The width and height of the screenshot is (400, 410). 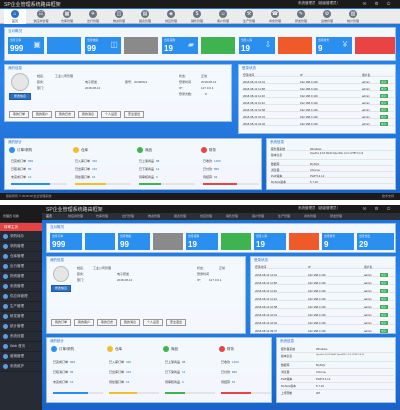 I want to click on sidebar-item: 研发管理, so click(x=21, y=317).